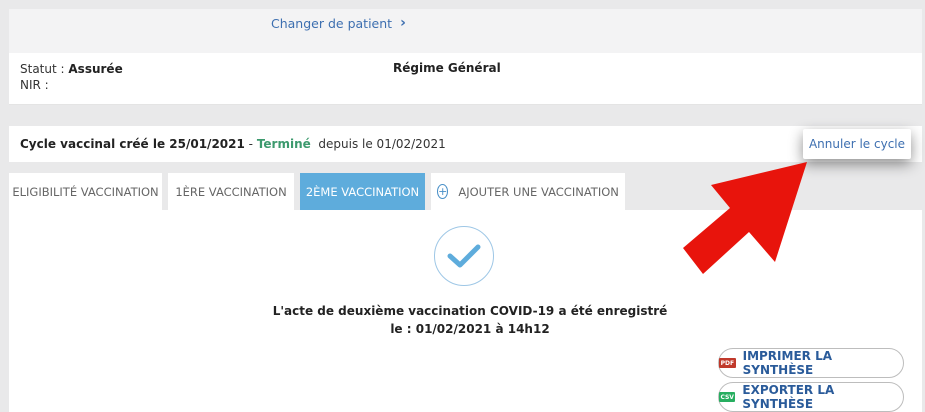 The height and width of the screenshot is (412, 925). Describe the element at coordinates (382, 144) in the screenshot. I see `cycle-since: depuis le 01/02/2021` at that location.